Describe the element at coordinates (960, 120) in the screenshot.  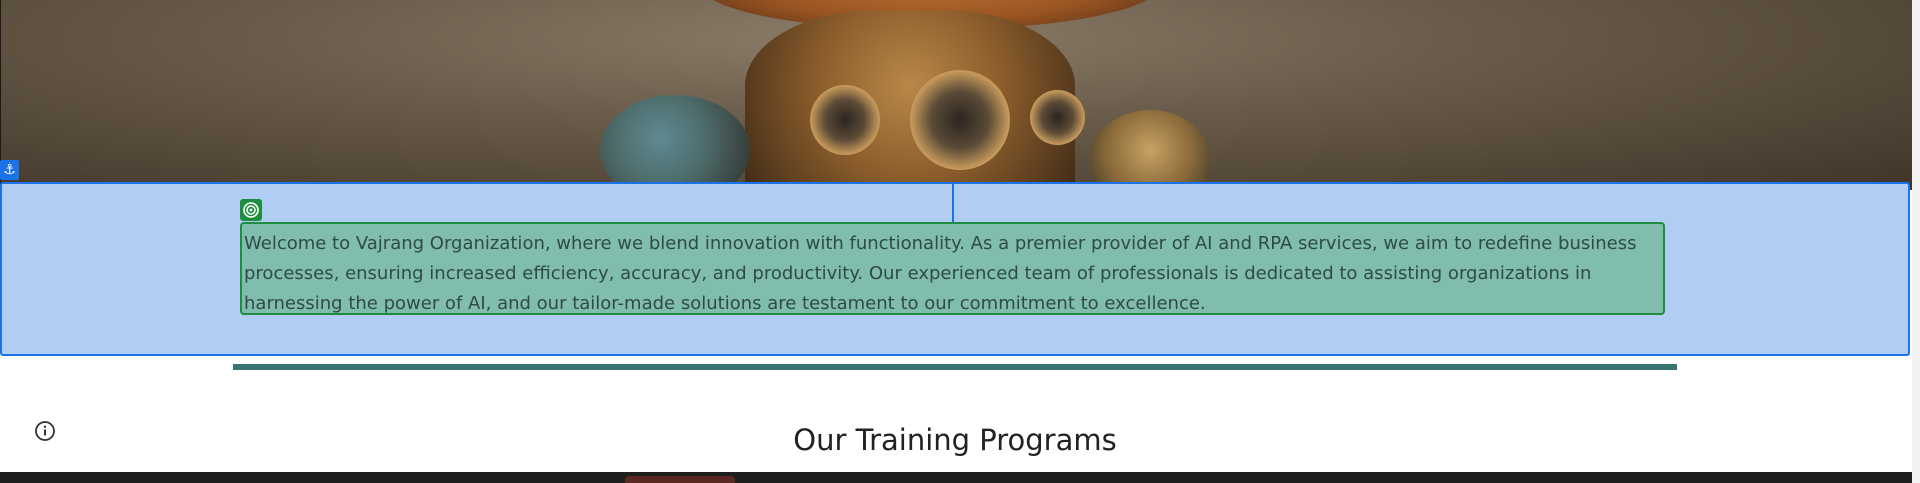
I see `robot-eye-center` at that location.